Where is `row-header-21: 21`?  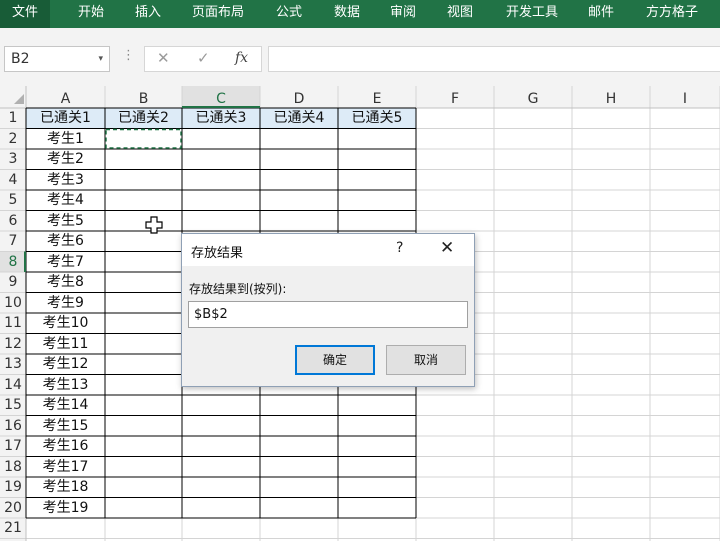
row-header-21: 21 is located at coordinates (13, 528).